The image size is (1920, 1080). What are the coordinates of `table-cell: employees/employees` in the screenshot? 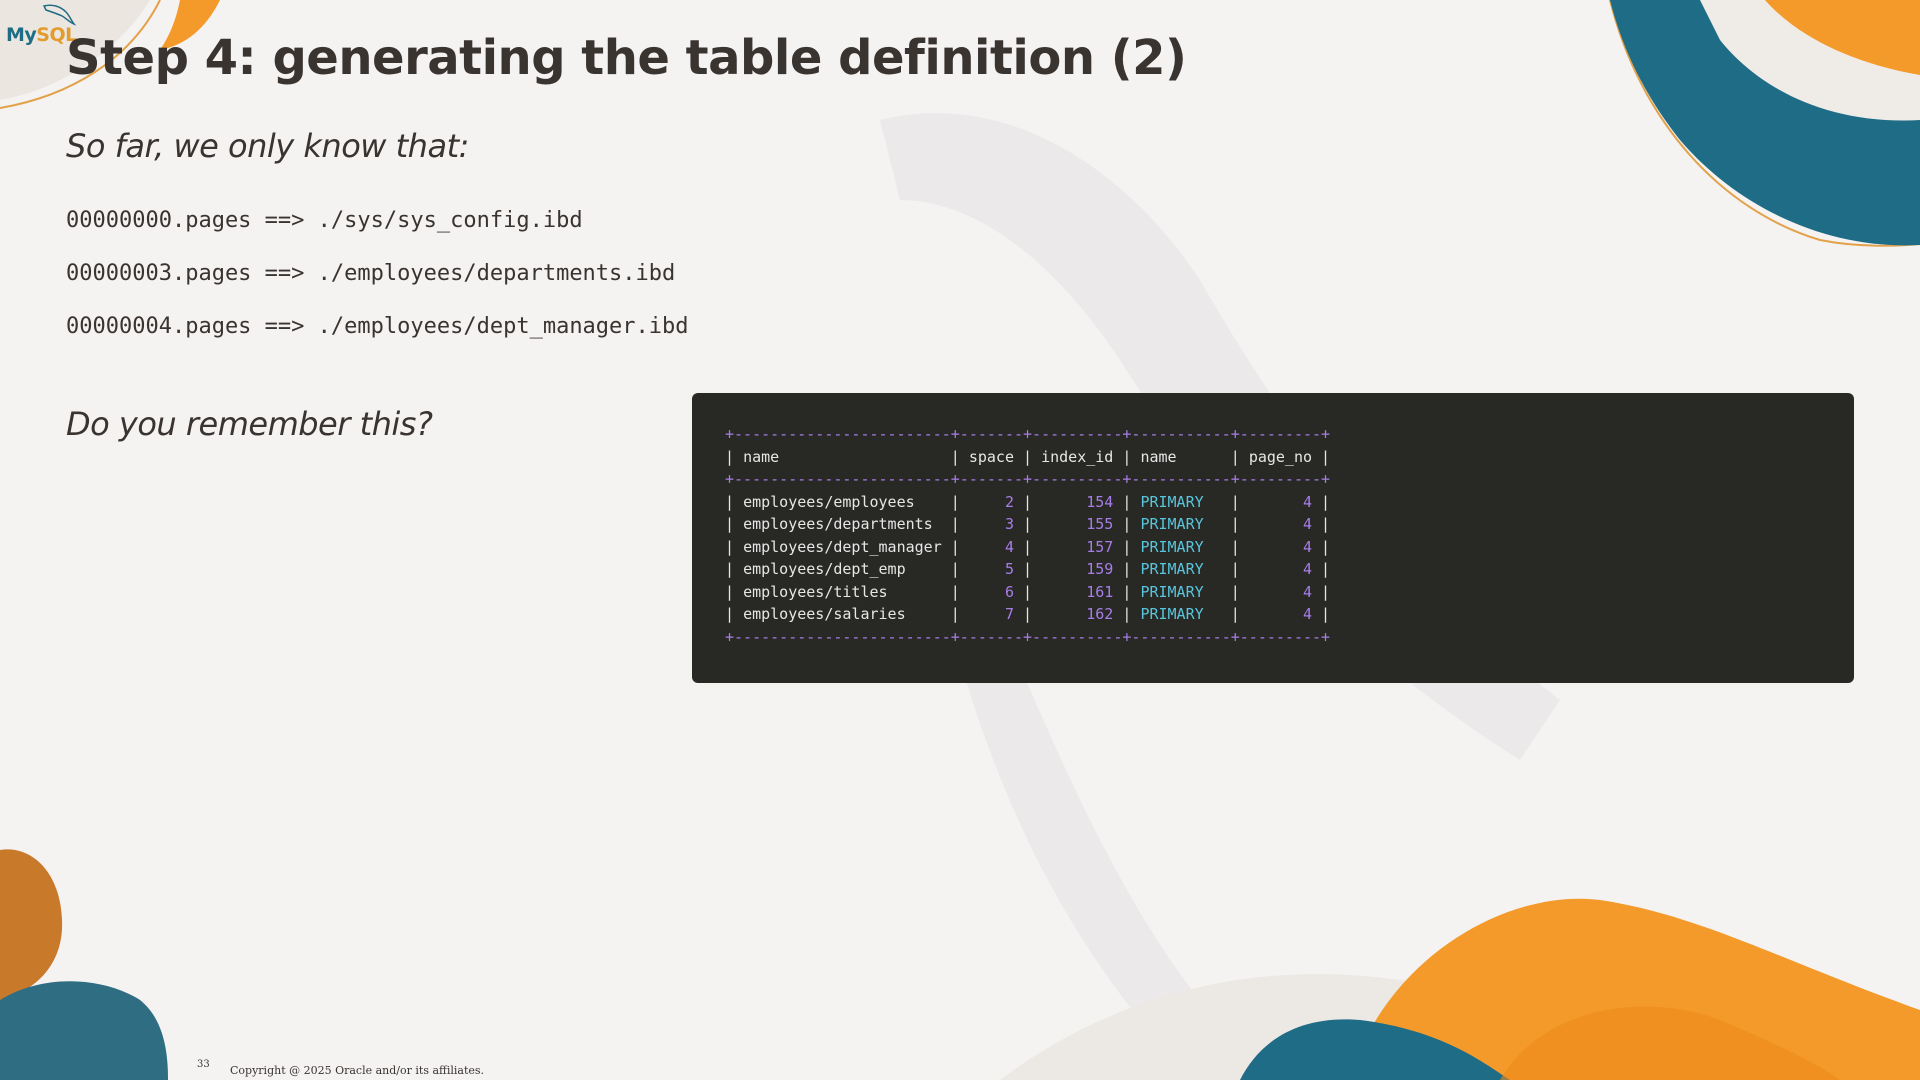 It's located at (842, 501).